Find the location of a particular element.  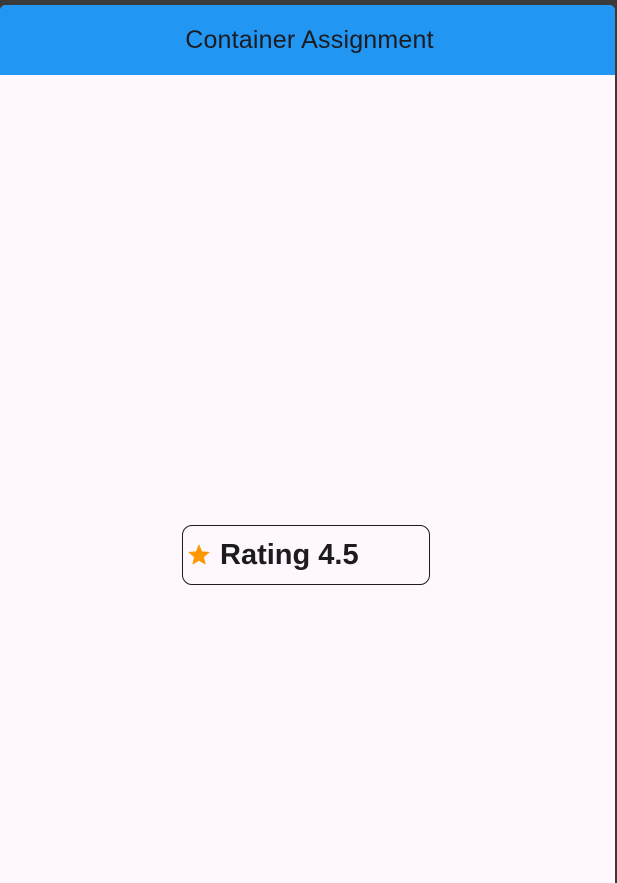

rating-card: Rating 4.5 is located at coordinates (306, 555).